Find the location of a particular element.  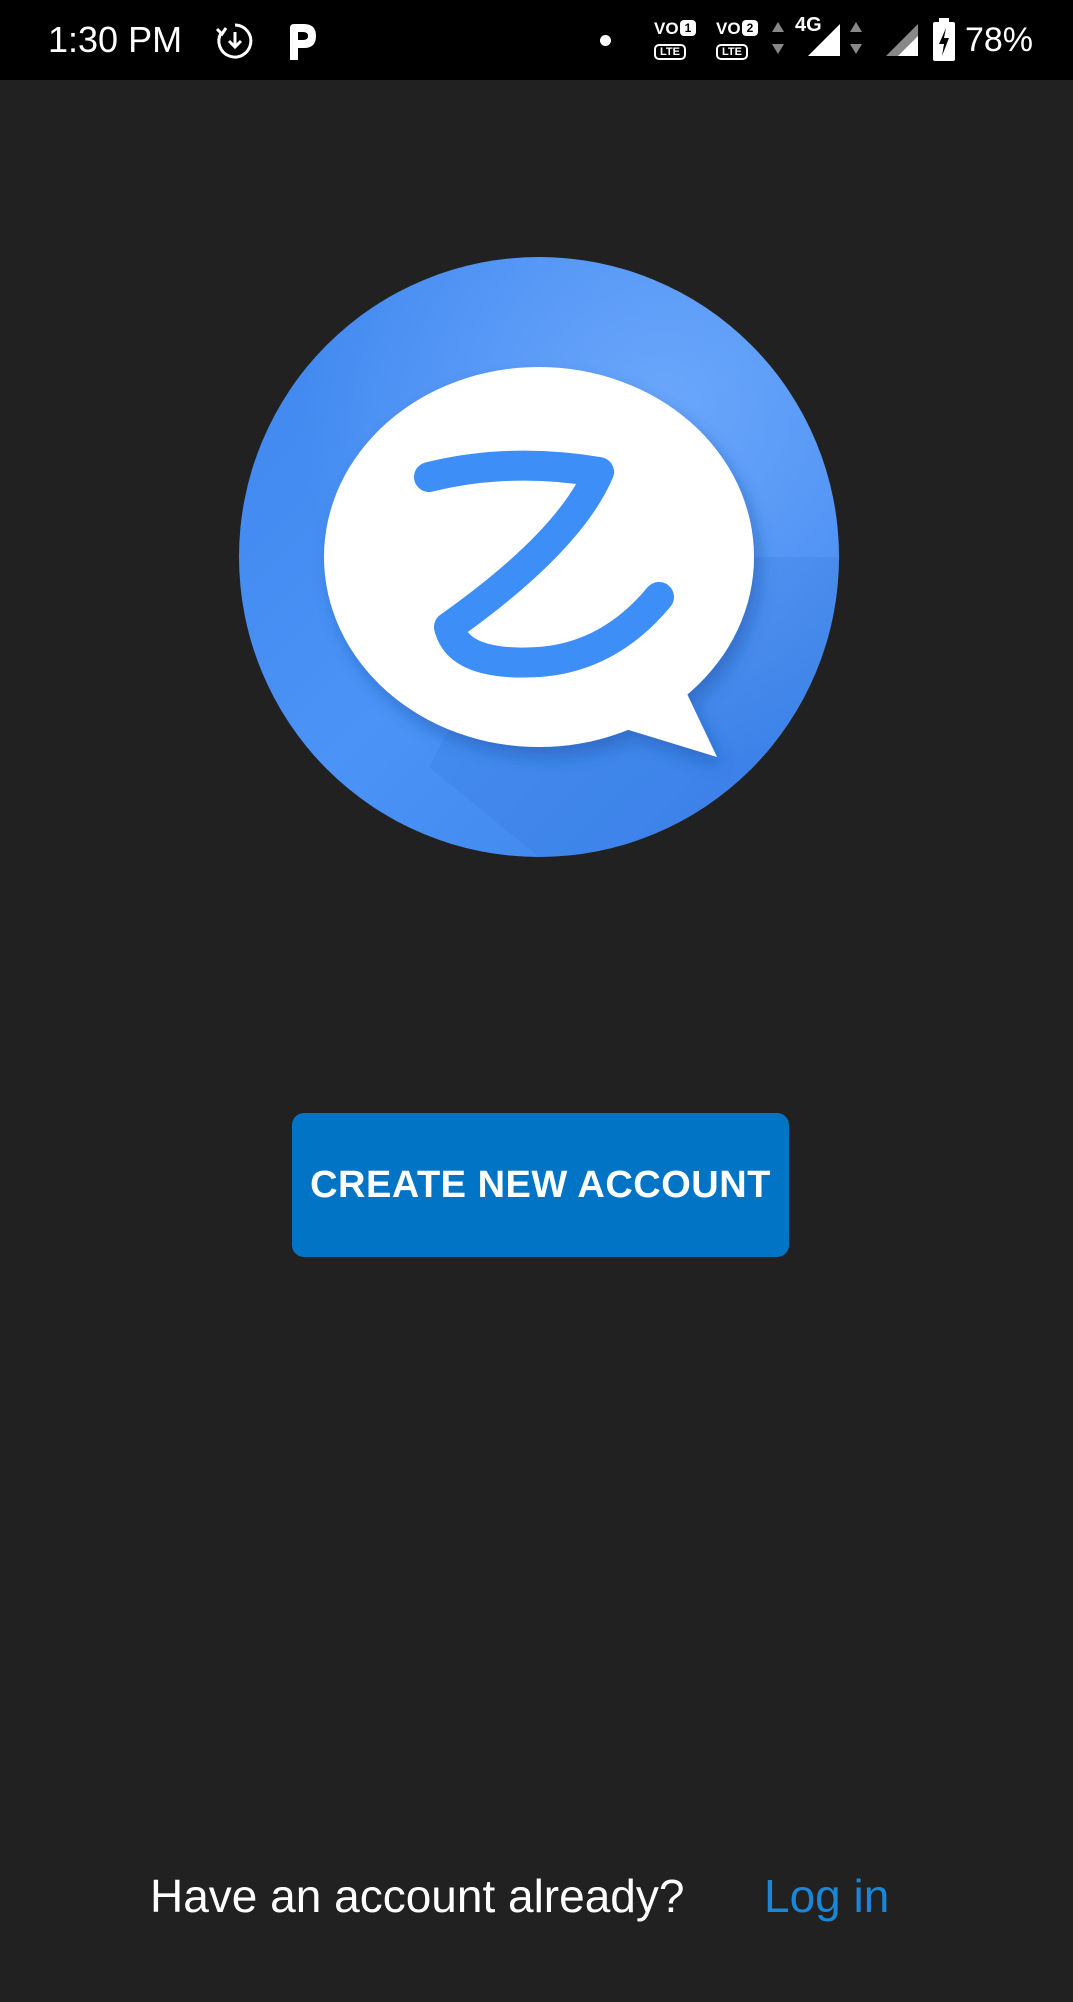

p-app-icon is located at coordinates (303, 42).